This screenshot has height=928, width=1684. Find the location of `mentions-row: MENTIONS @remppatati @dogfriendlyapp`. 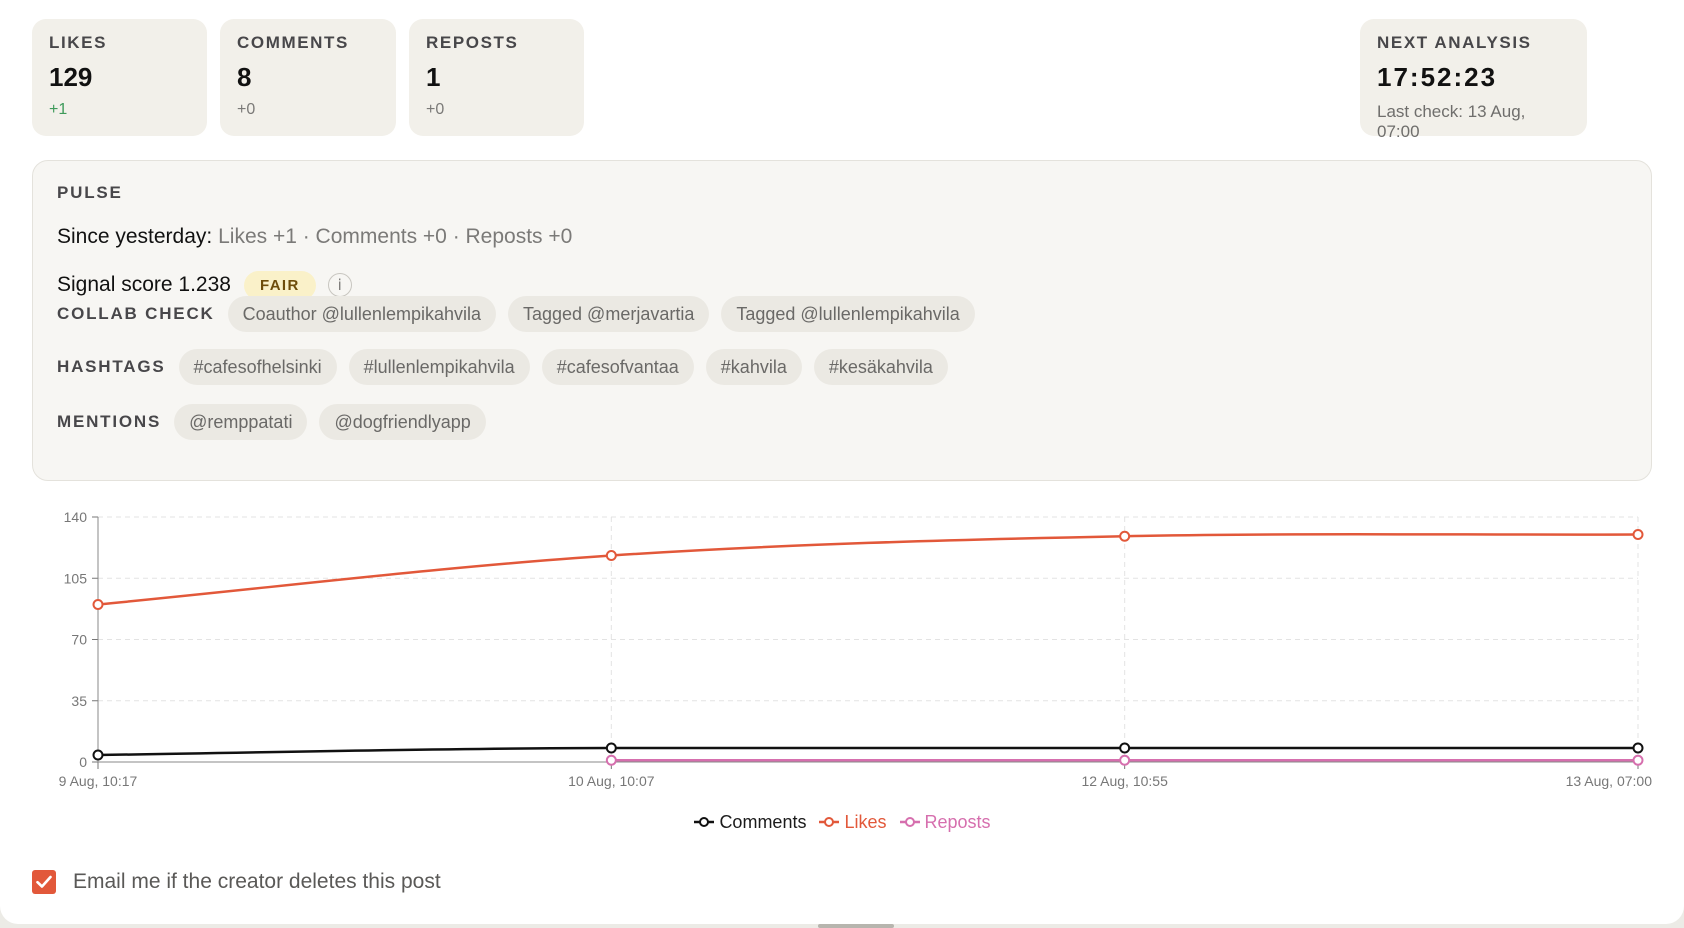

mentions-row: MENTIONS @remppatati @dogfriendlyapp is located at coordinates (277, 422).